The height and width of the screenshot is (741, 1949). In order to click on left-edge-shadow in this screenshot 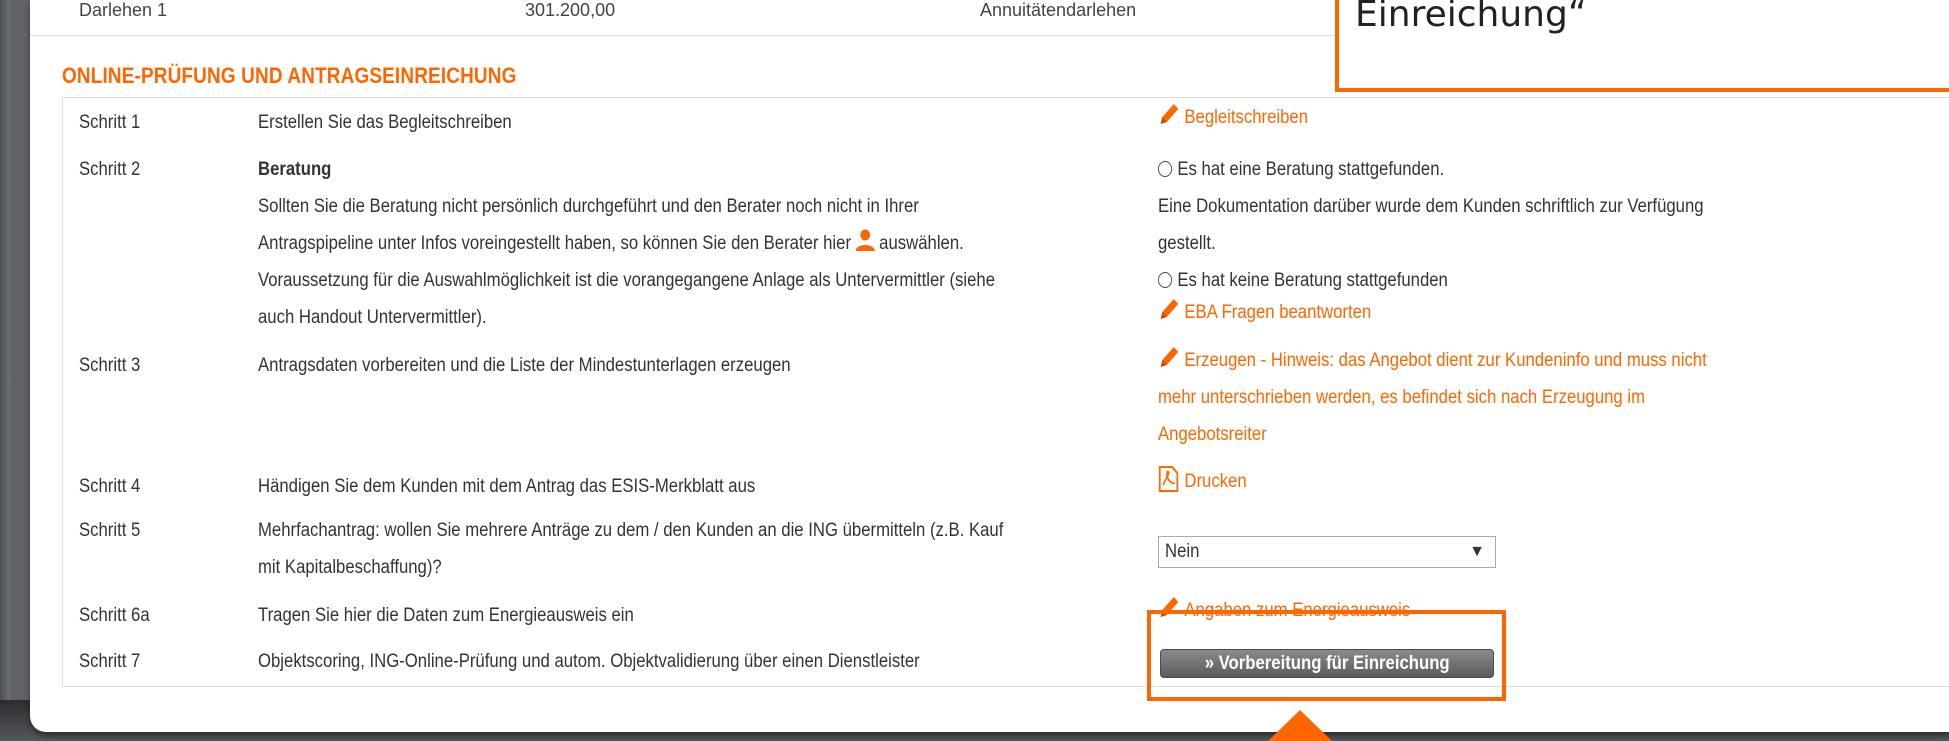, I will do `click(5, 370)`.